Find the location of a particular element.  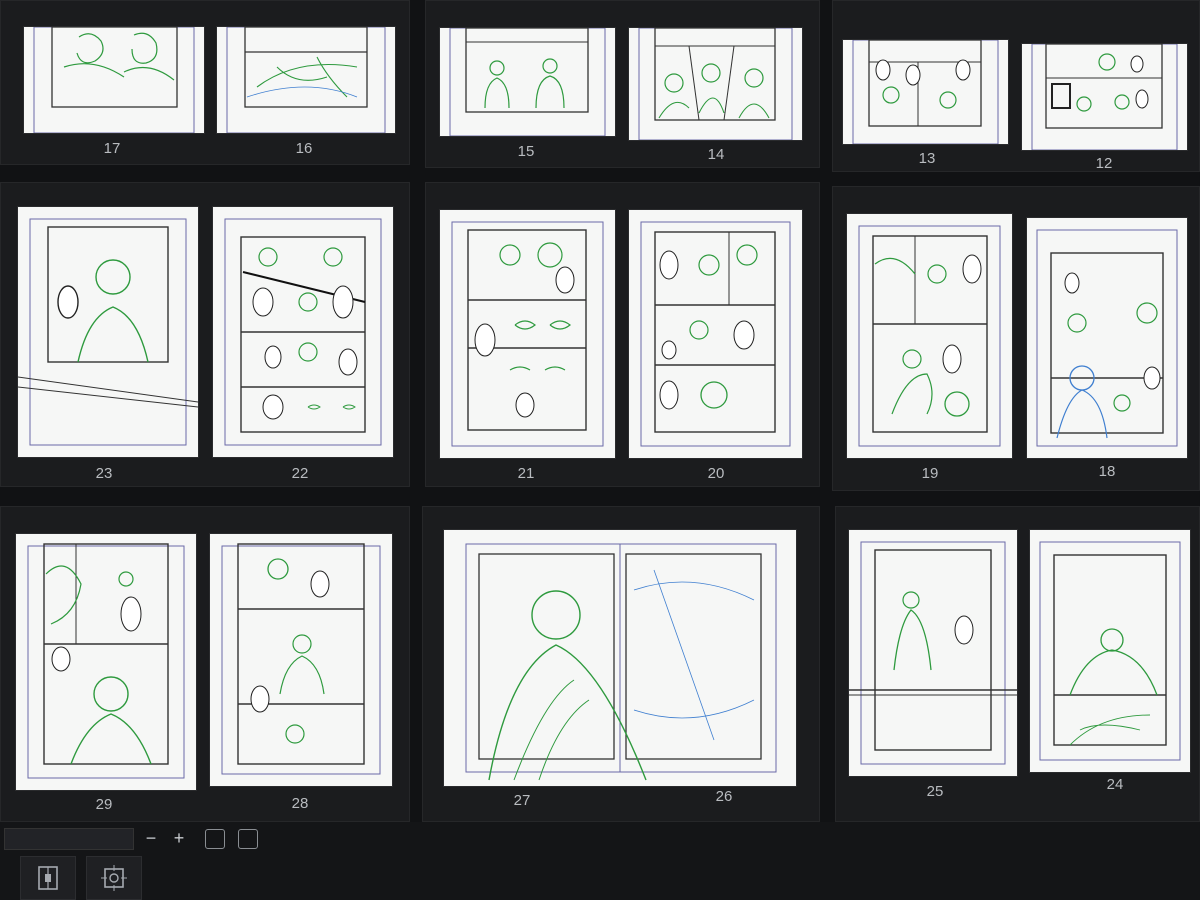

page-number: 24 is located at coordinates (1115, 784).